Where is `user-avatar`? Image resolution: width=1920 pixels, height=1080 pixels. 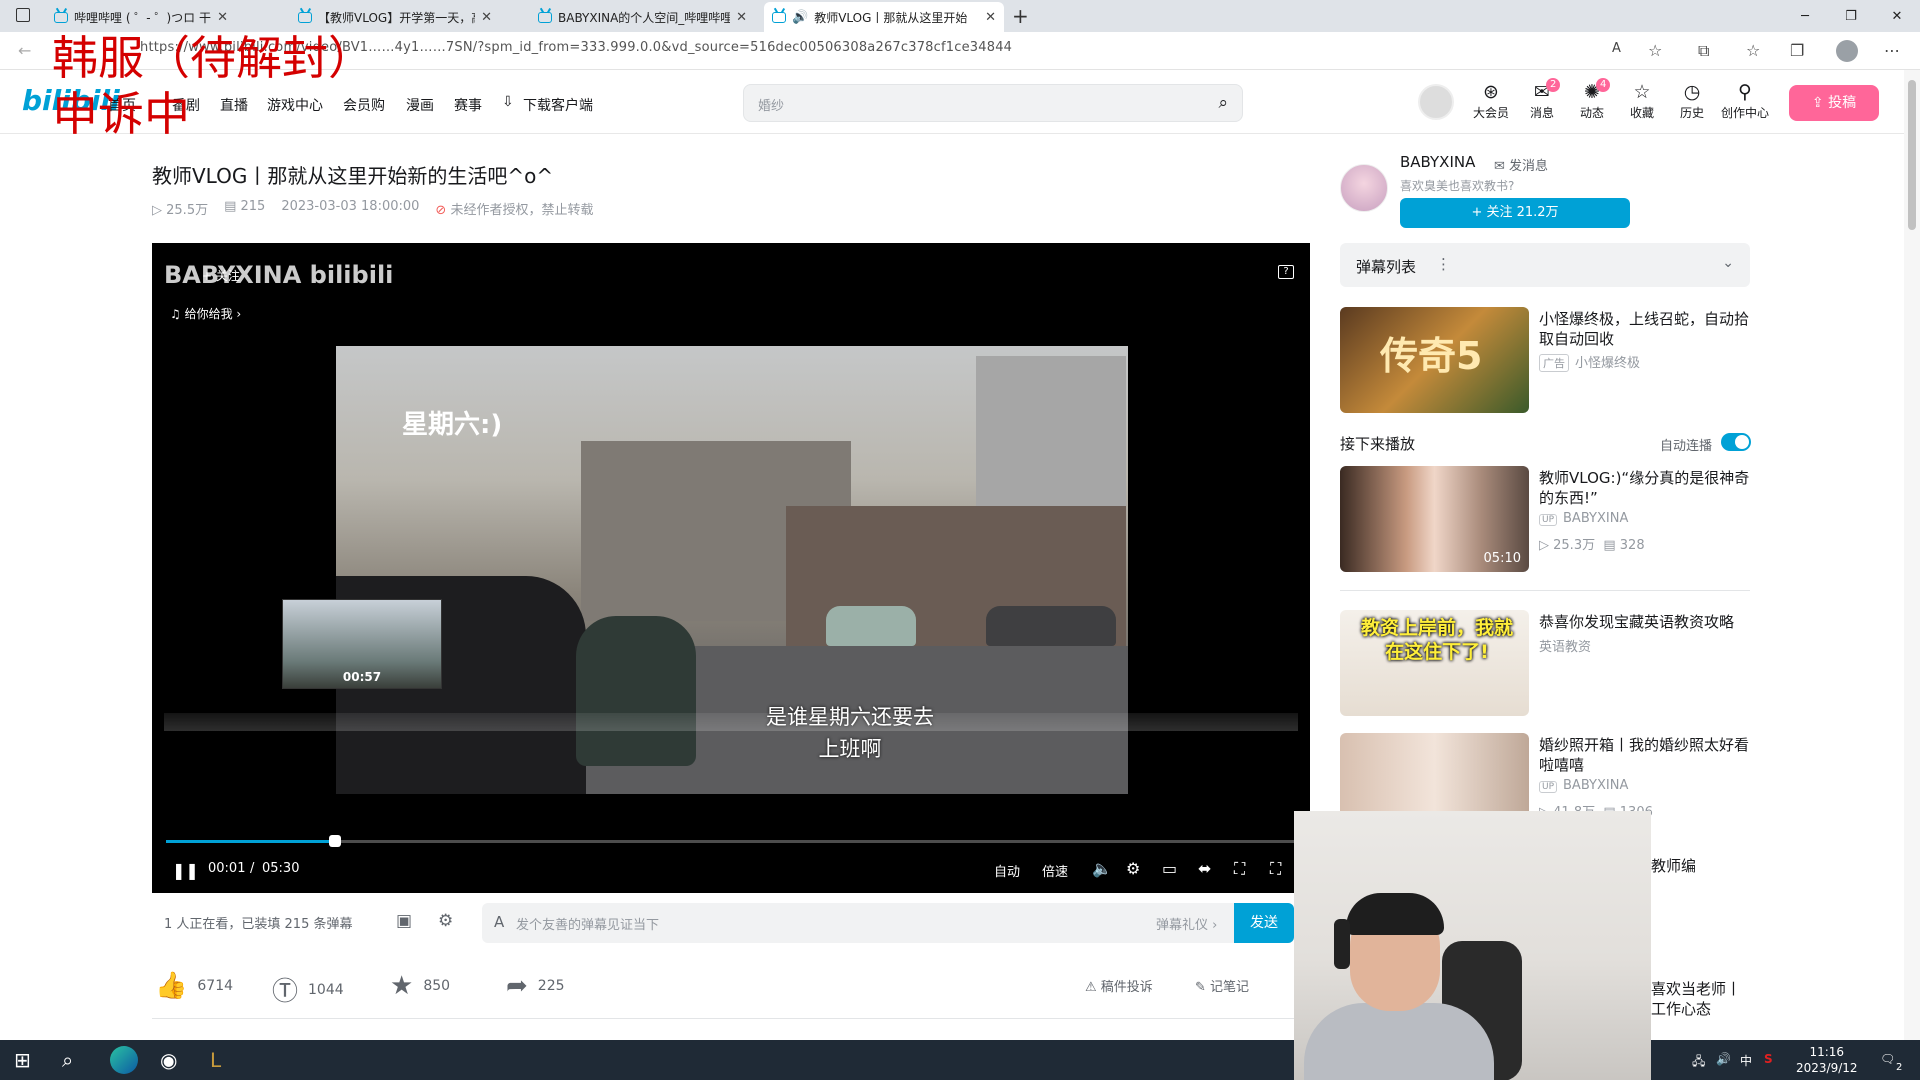 user-avatar is located at coordinates (1436, 102).